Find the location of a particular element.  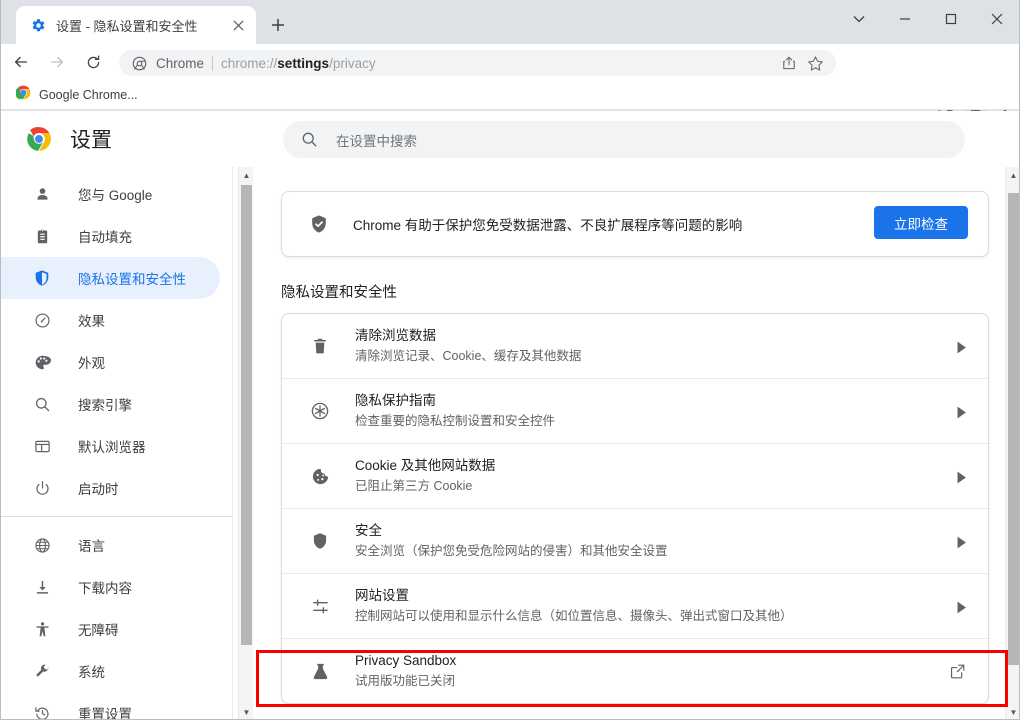

sidebar-item-label: 重置设置 is located at coordinates (105, 713).